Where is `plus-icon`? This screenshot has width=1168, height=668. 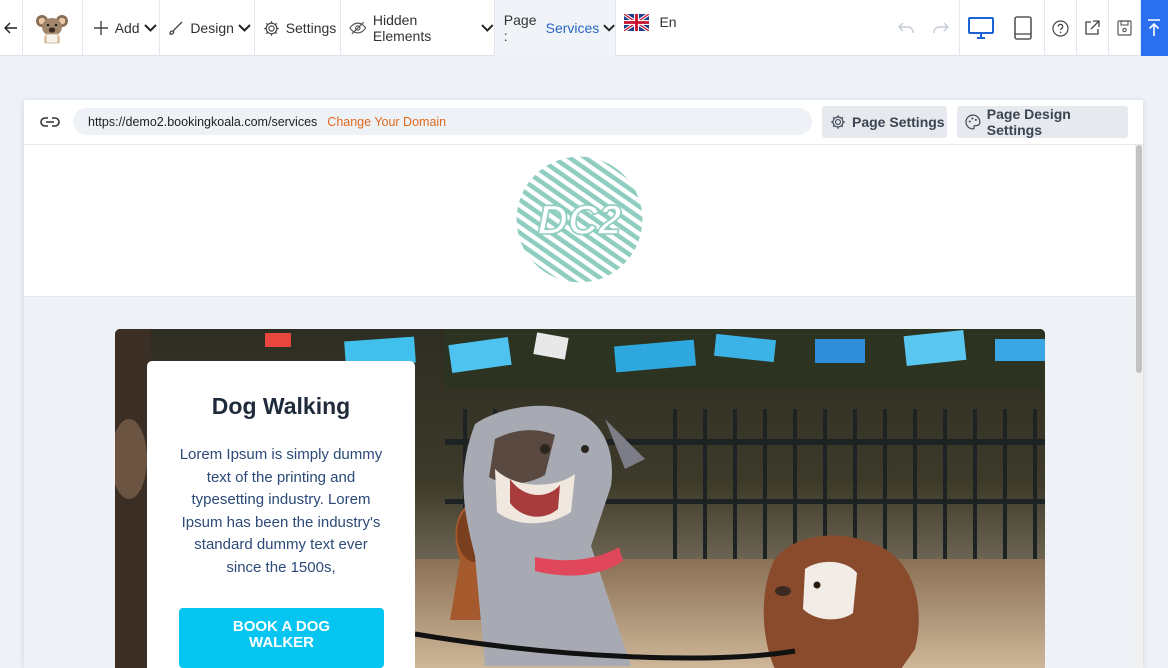 plus-icon is located at coordinates (100, 28).